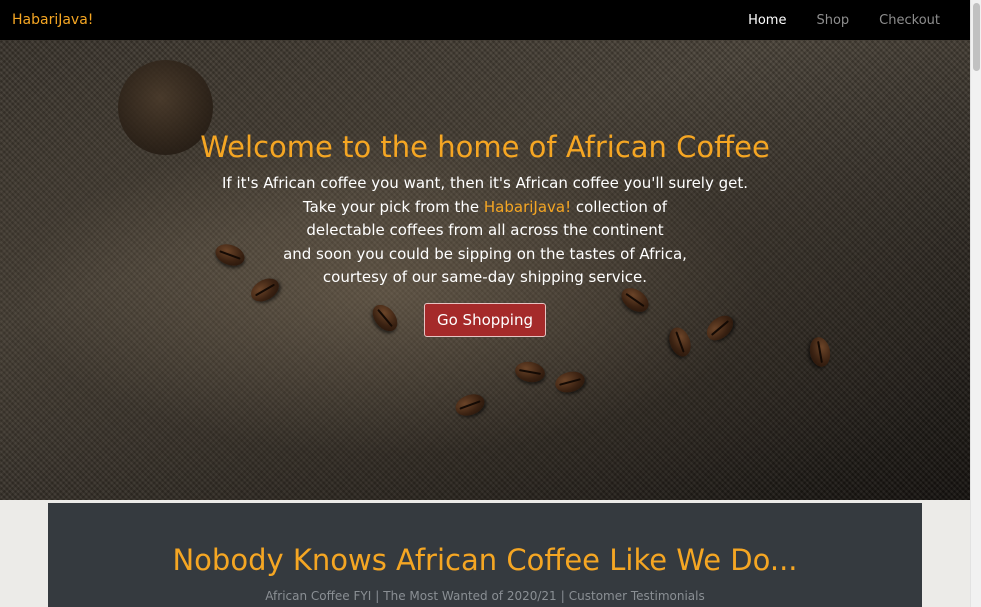 Image resolution: width=981 pixels, height=607 pixels. Describe the element at coordinates (52, 20) in the screenshot. I see `brand-logo-link: HabariJava!` at that location.